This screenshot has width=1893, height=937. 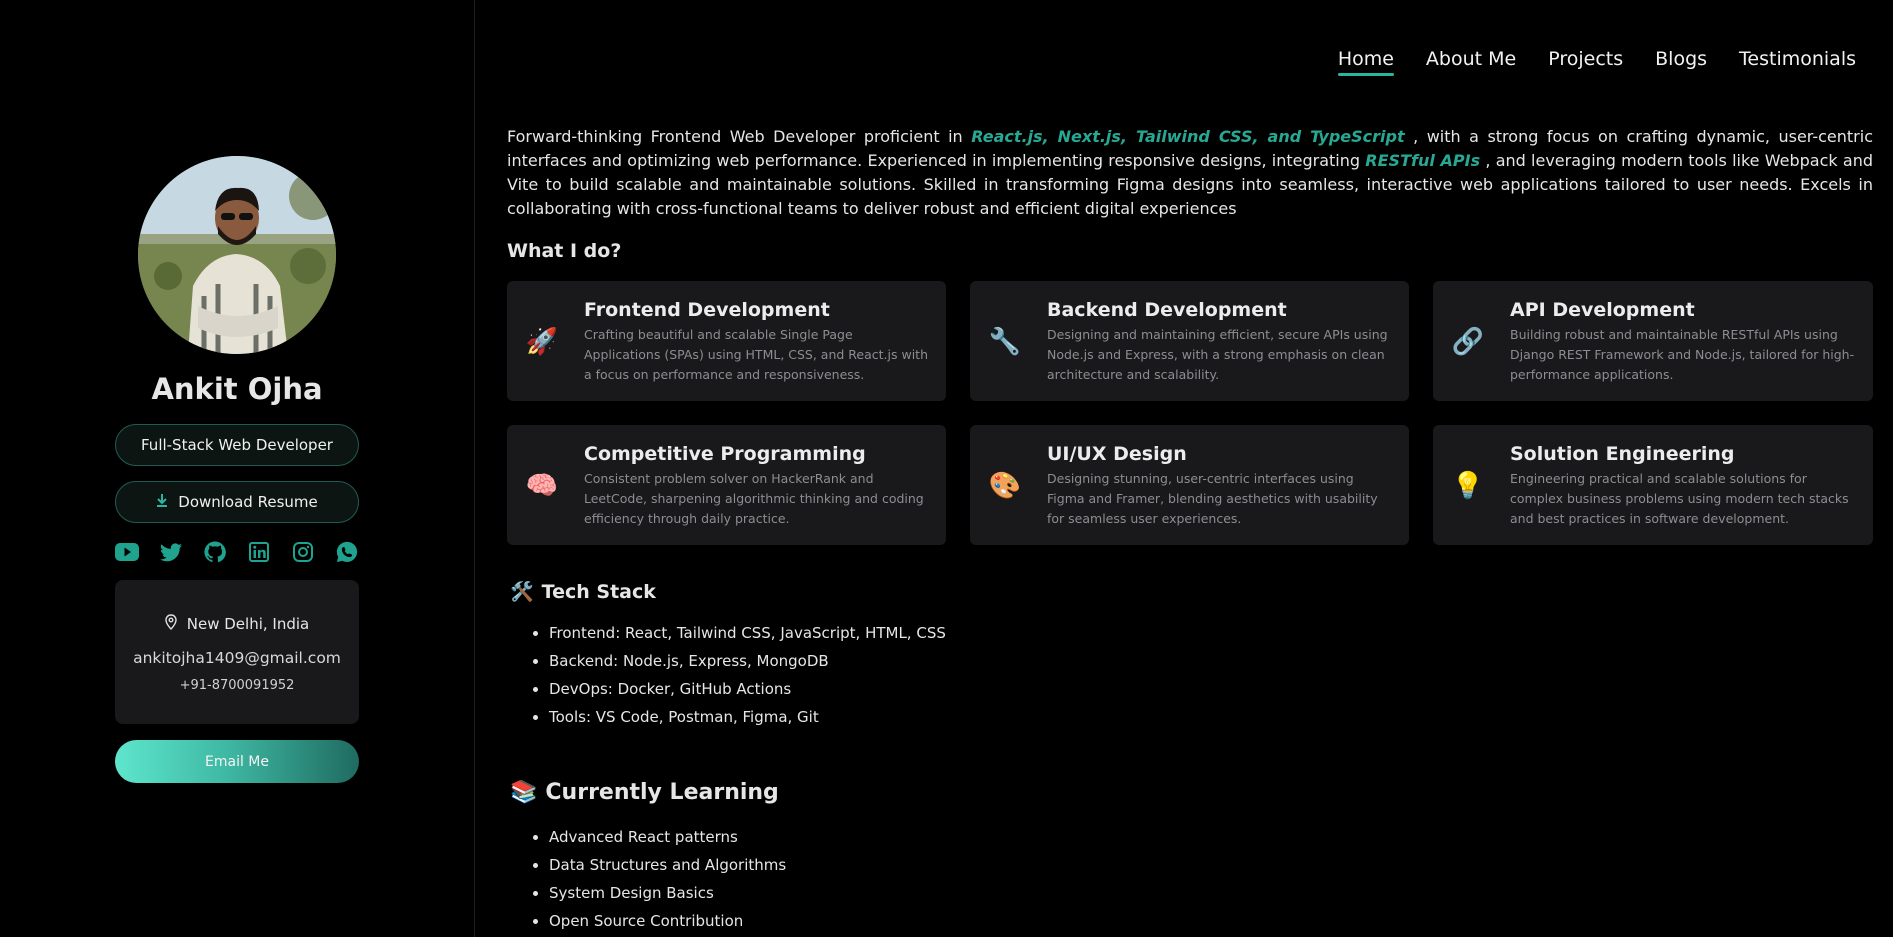 What do you see at coordinates (747, 661) in the screenshot?
I see `list-item: Backend: Node.js, Express, MongoDB` at bounding box center [747, 661].